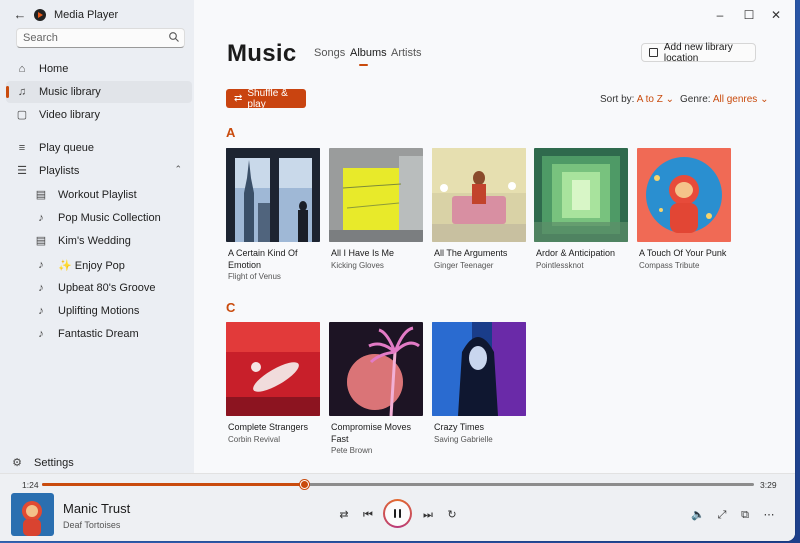 The image size is (800, 543). I want to click on tab-songs: Songs, so click(329, 53).